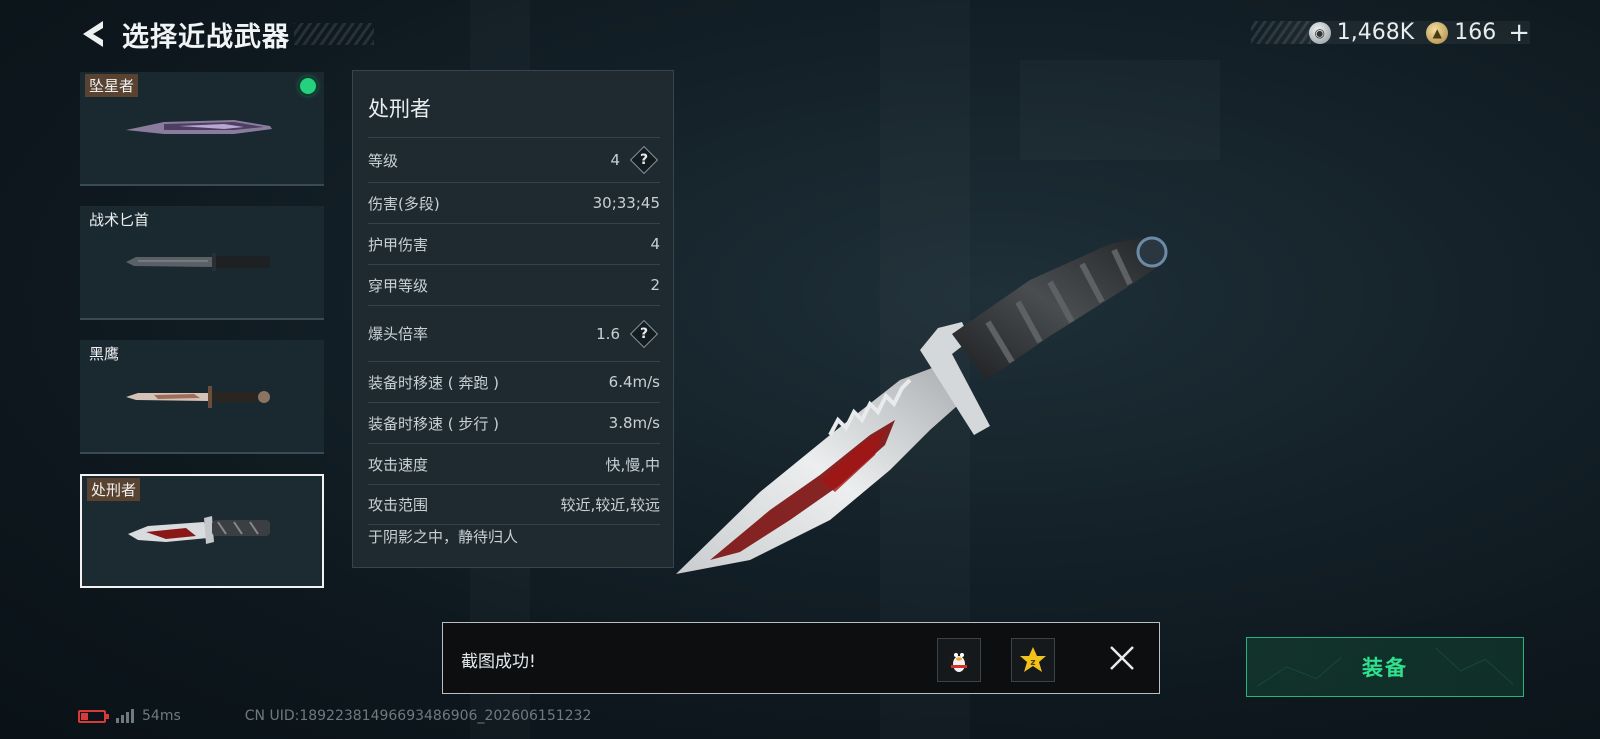 This screenshot has width=1600, height=739. I want to click on toast-message: 截图成功!, so click(498, 662).